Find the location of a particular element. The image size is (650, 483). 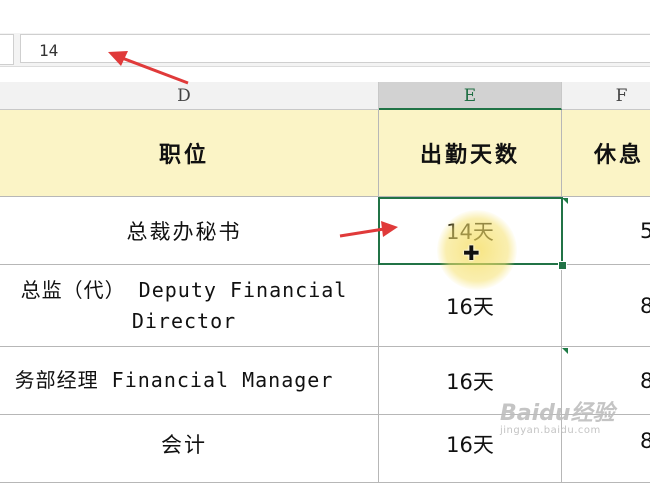

fill-handle is located at coordinates (562, 265).